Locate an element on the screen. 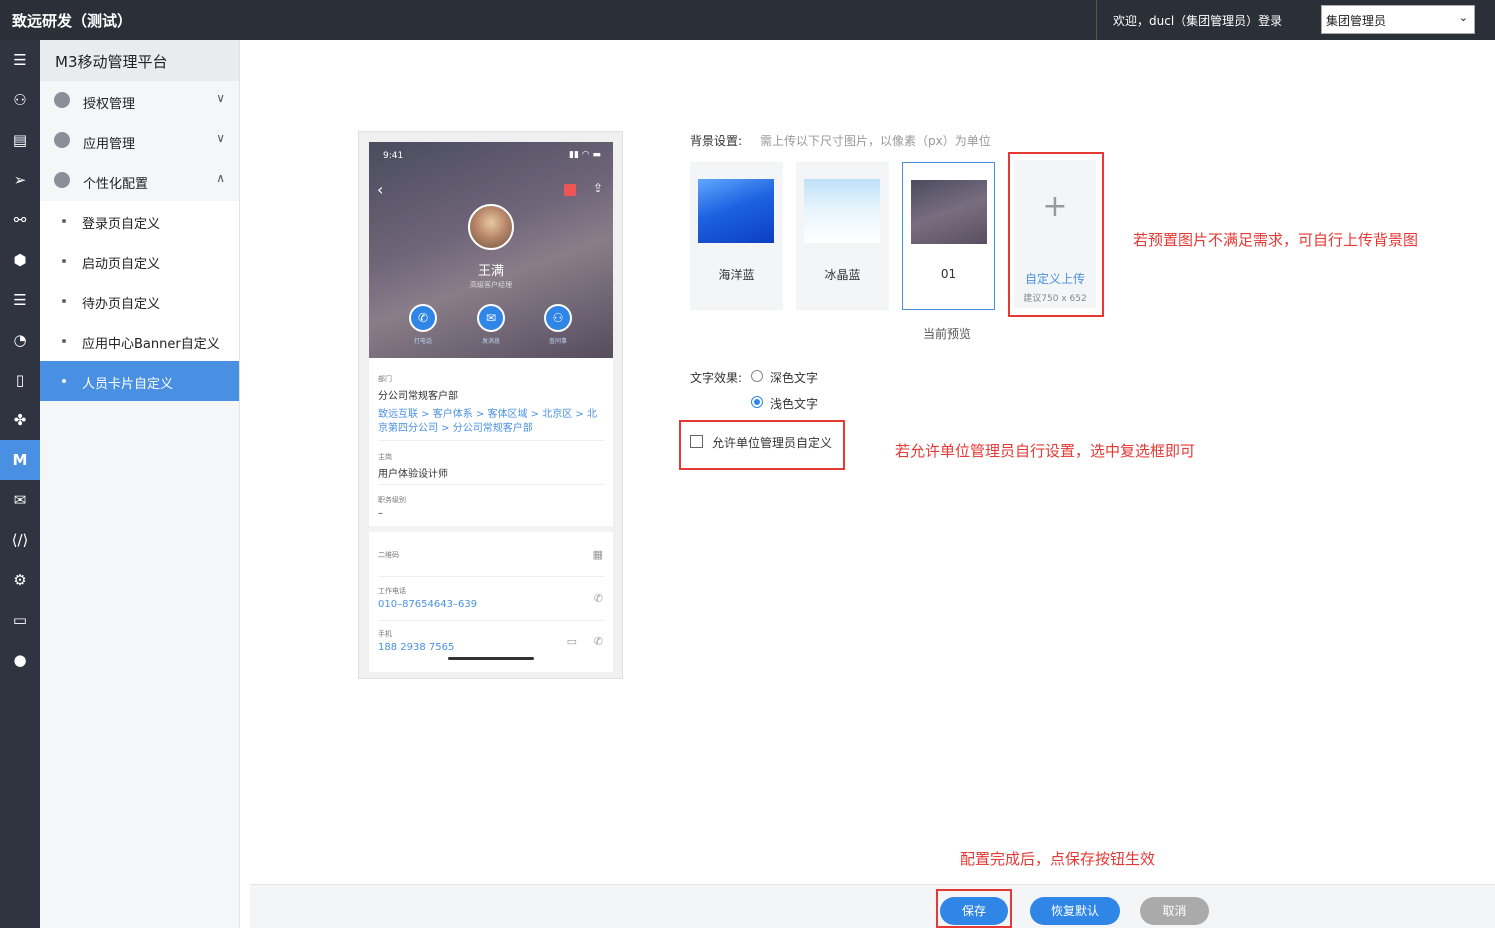  annotation-save-note: 配置完成后，点保存按钮生效 is located at coordinates (1058, 859).